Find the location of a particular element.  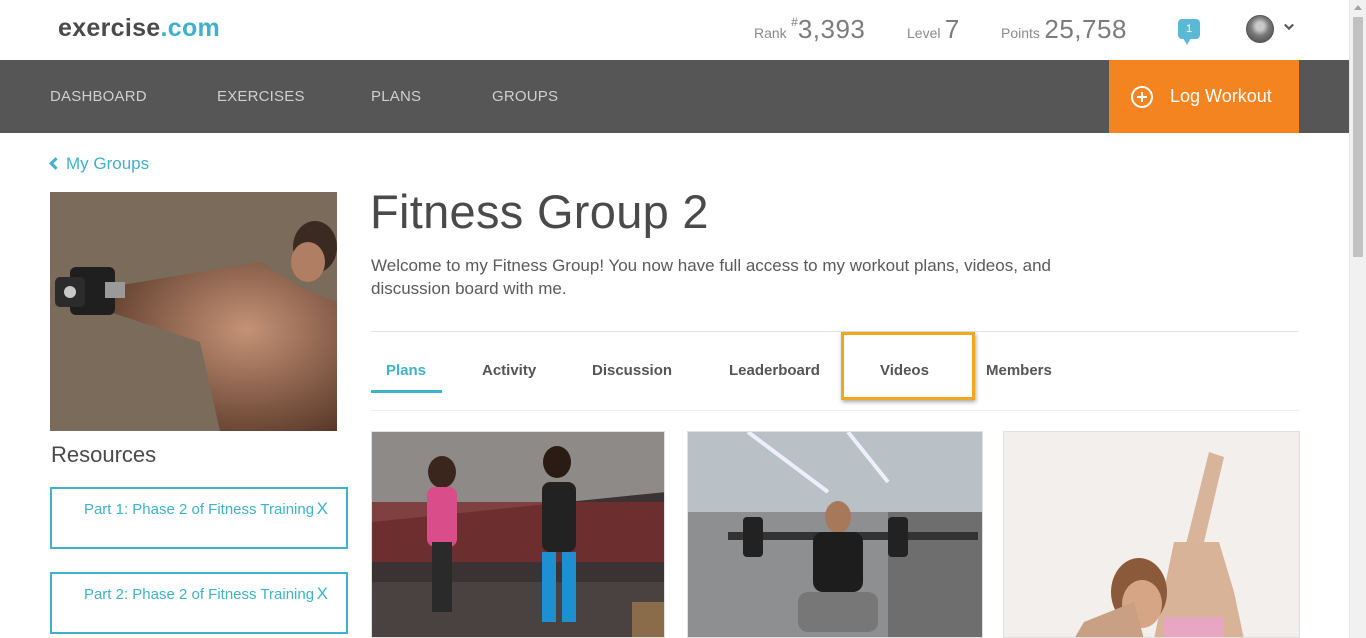

avatar is located at coordinates (1260, 29).